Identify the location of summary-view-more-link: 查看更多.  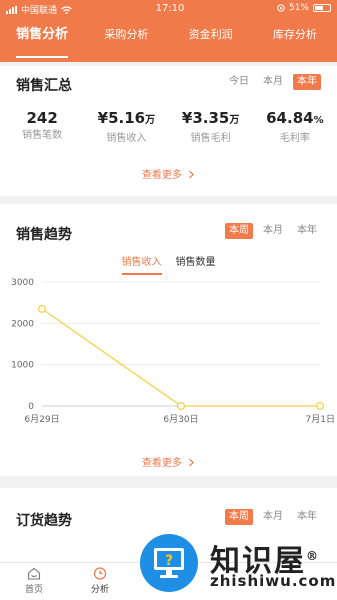
(168, 173).